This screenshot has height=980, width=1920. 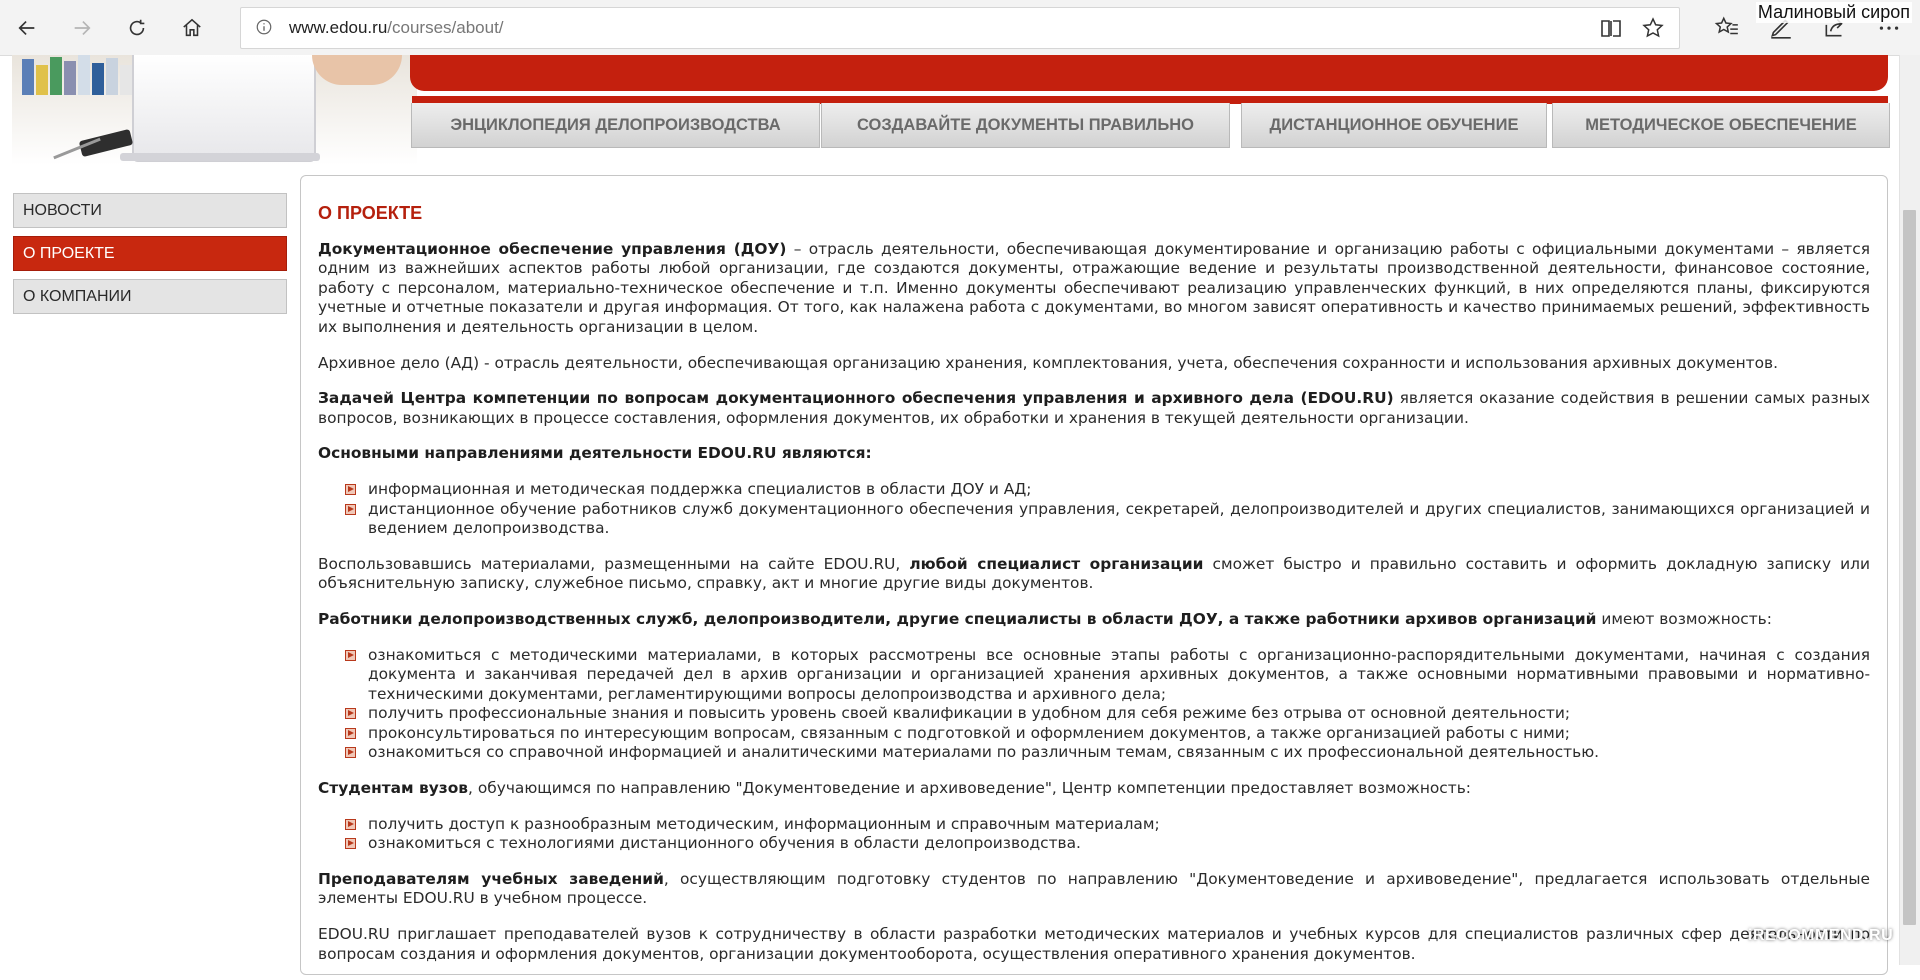 I want to click on nav-tab-methodical-support: МЕТОДИЧЕСКОЕ ОБЕСПЕЧЕНИЕ, so click(x=1721, y=125).